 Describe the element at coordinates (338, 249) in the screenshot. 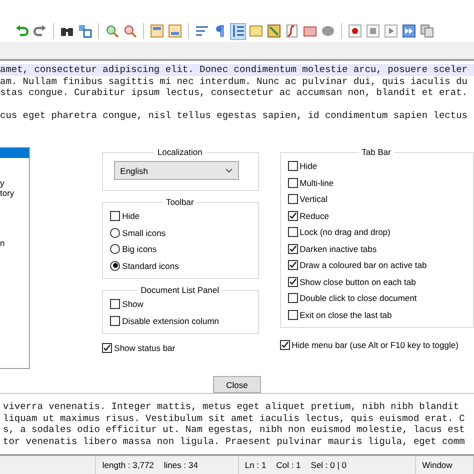

I see `option-label: Darken inactive tabs` at that location.